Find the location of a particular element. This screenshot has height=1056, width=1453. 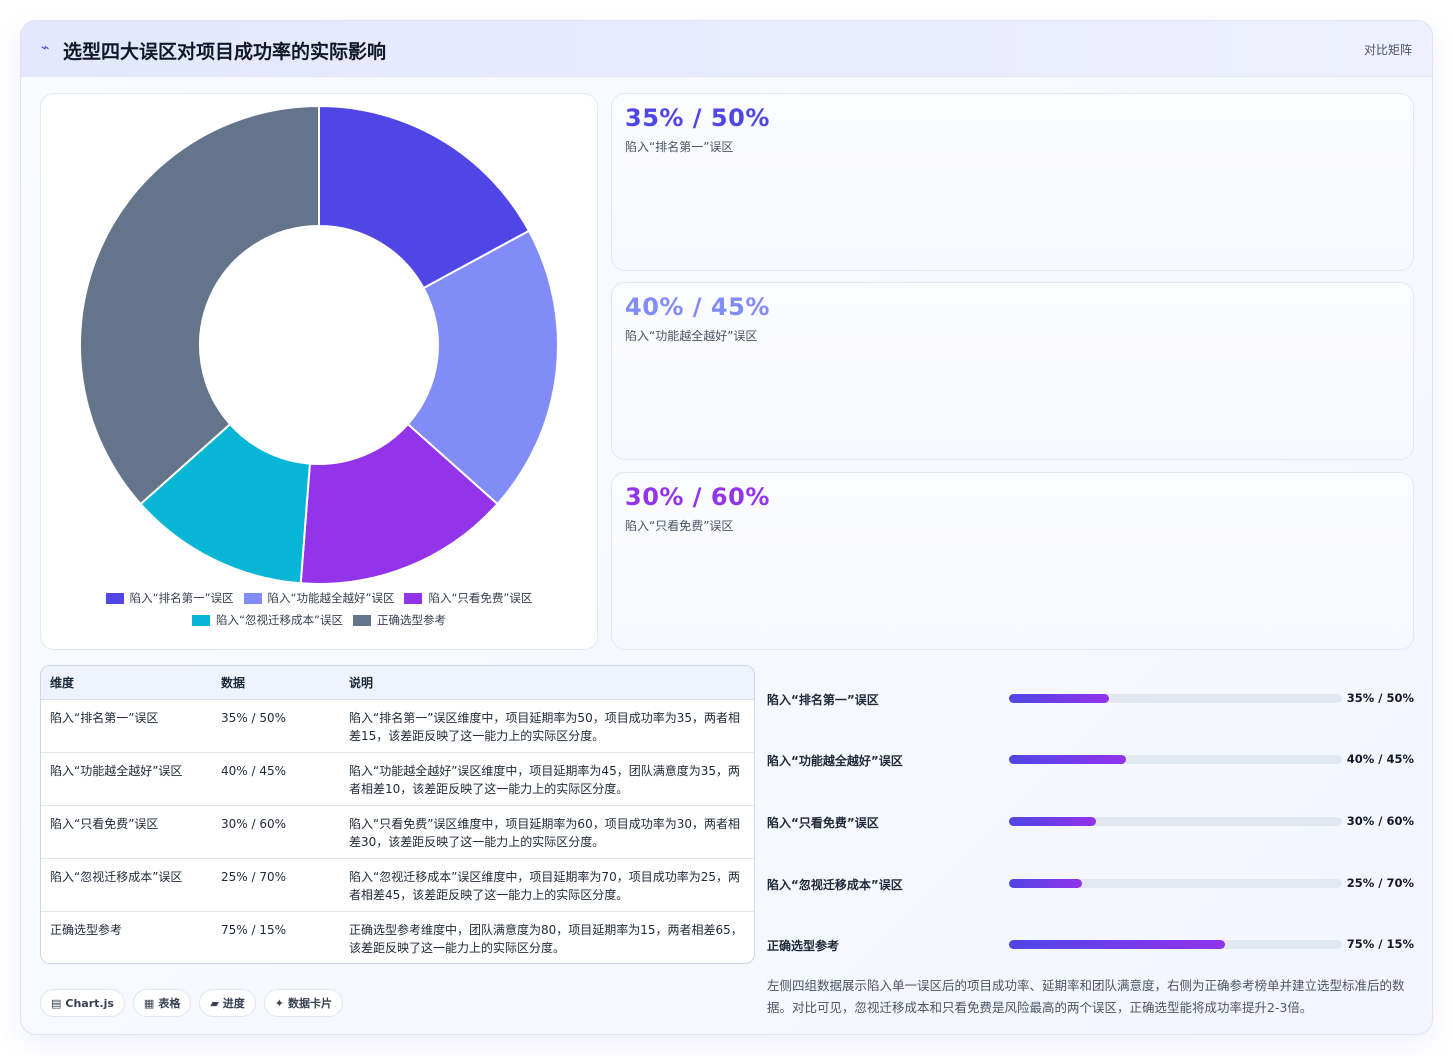

legend-item: 正确选型参考 is located at coordinates (399, 620).